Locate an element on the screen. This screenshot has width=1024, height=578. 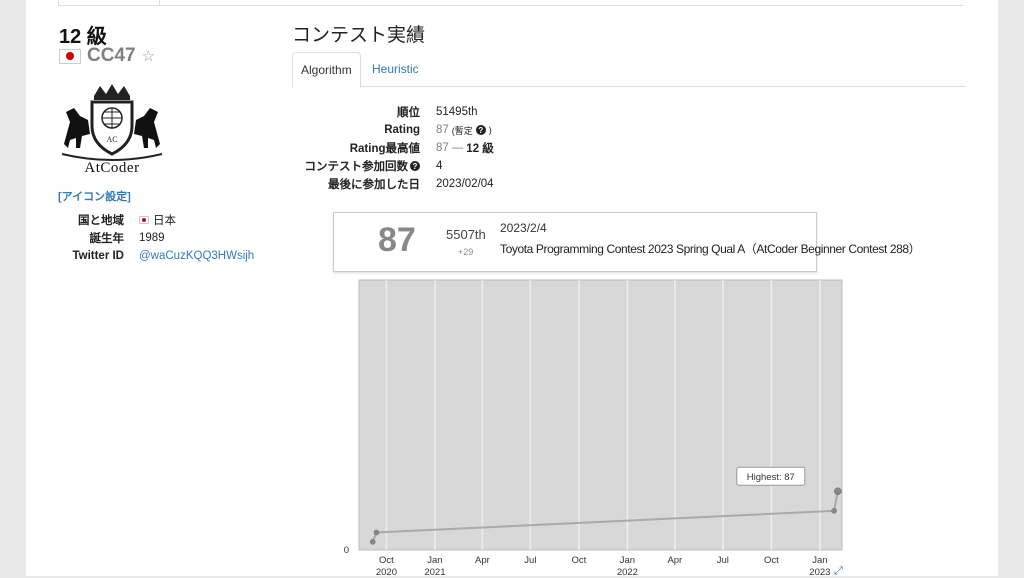
highest-rating: 87 is located at coordinates (442, 148).